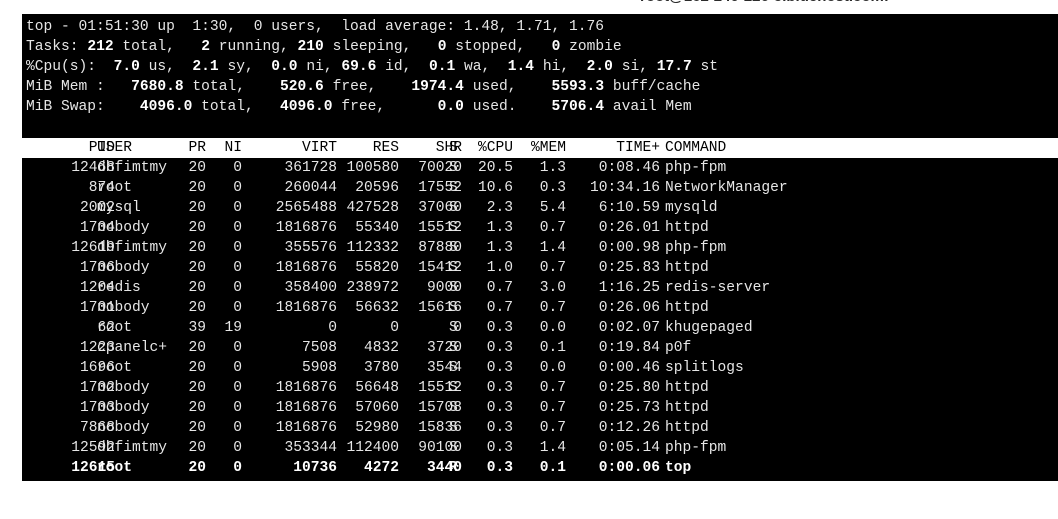 This screenshot has width=1058, height=519. I want to click on cell-mem: 5.4, so click(552, 208).